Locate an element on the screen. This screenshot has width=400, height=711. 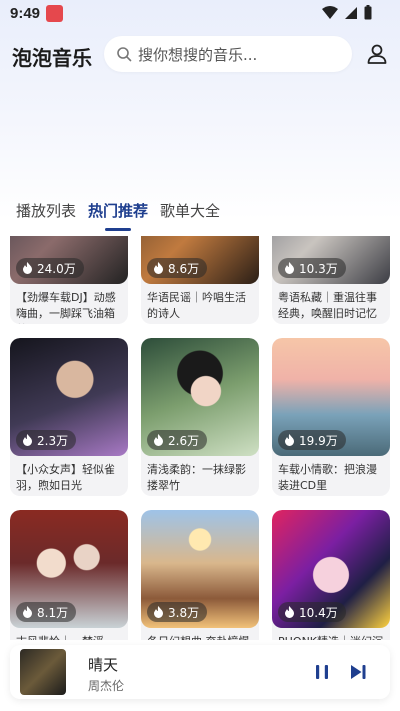
playlist-cover: 2.3万 is located at coordinates (69, 397).